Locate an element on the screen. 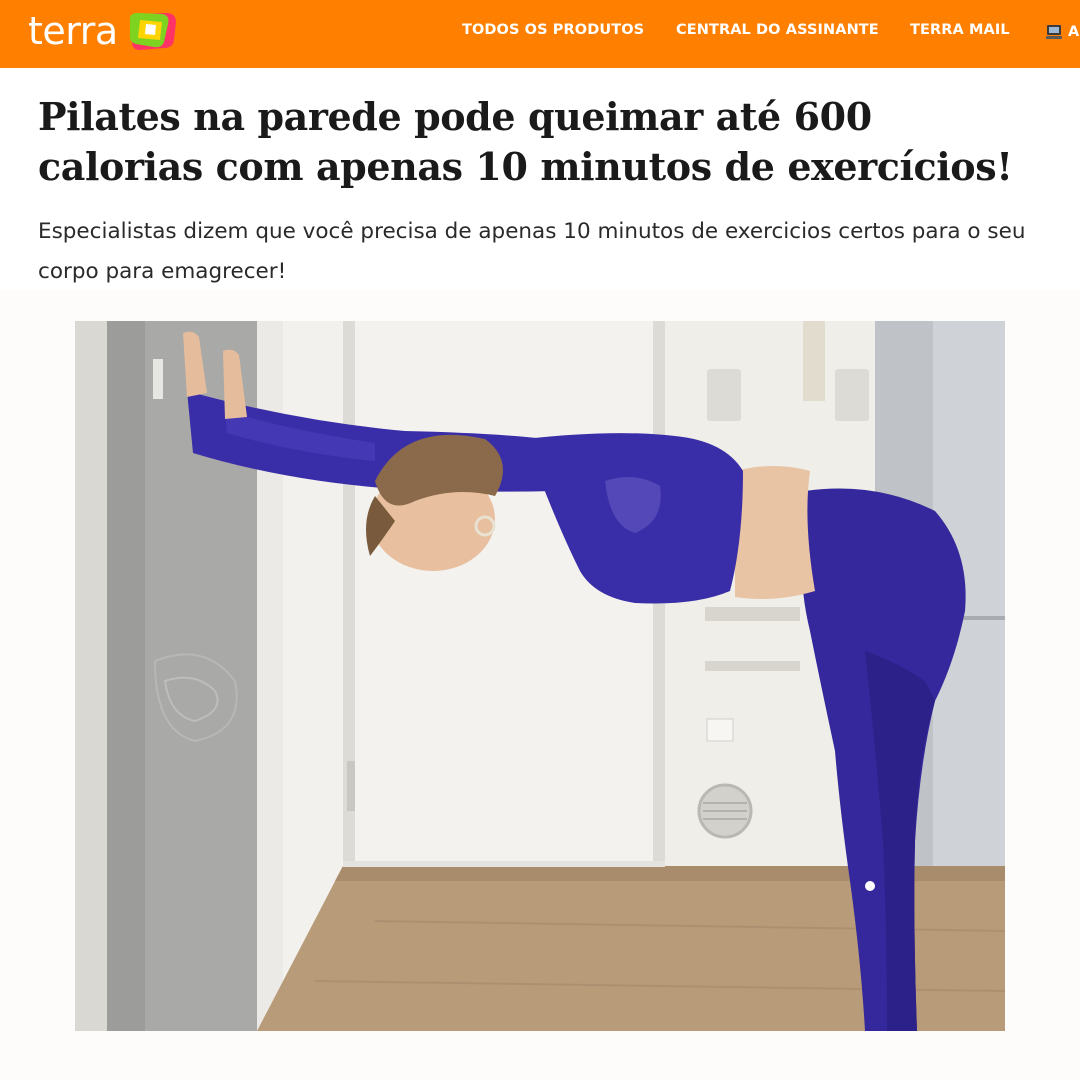 Image resolution: width=1080 pixels, height=1080 pixels. nav-more-item: A is located at coordinates (1061, 32).